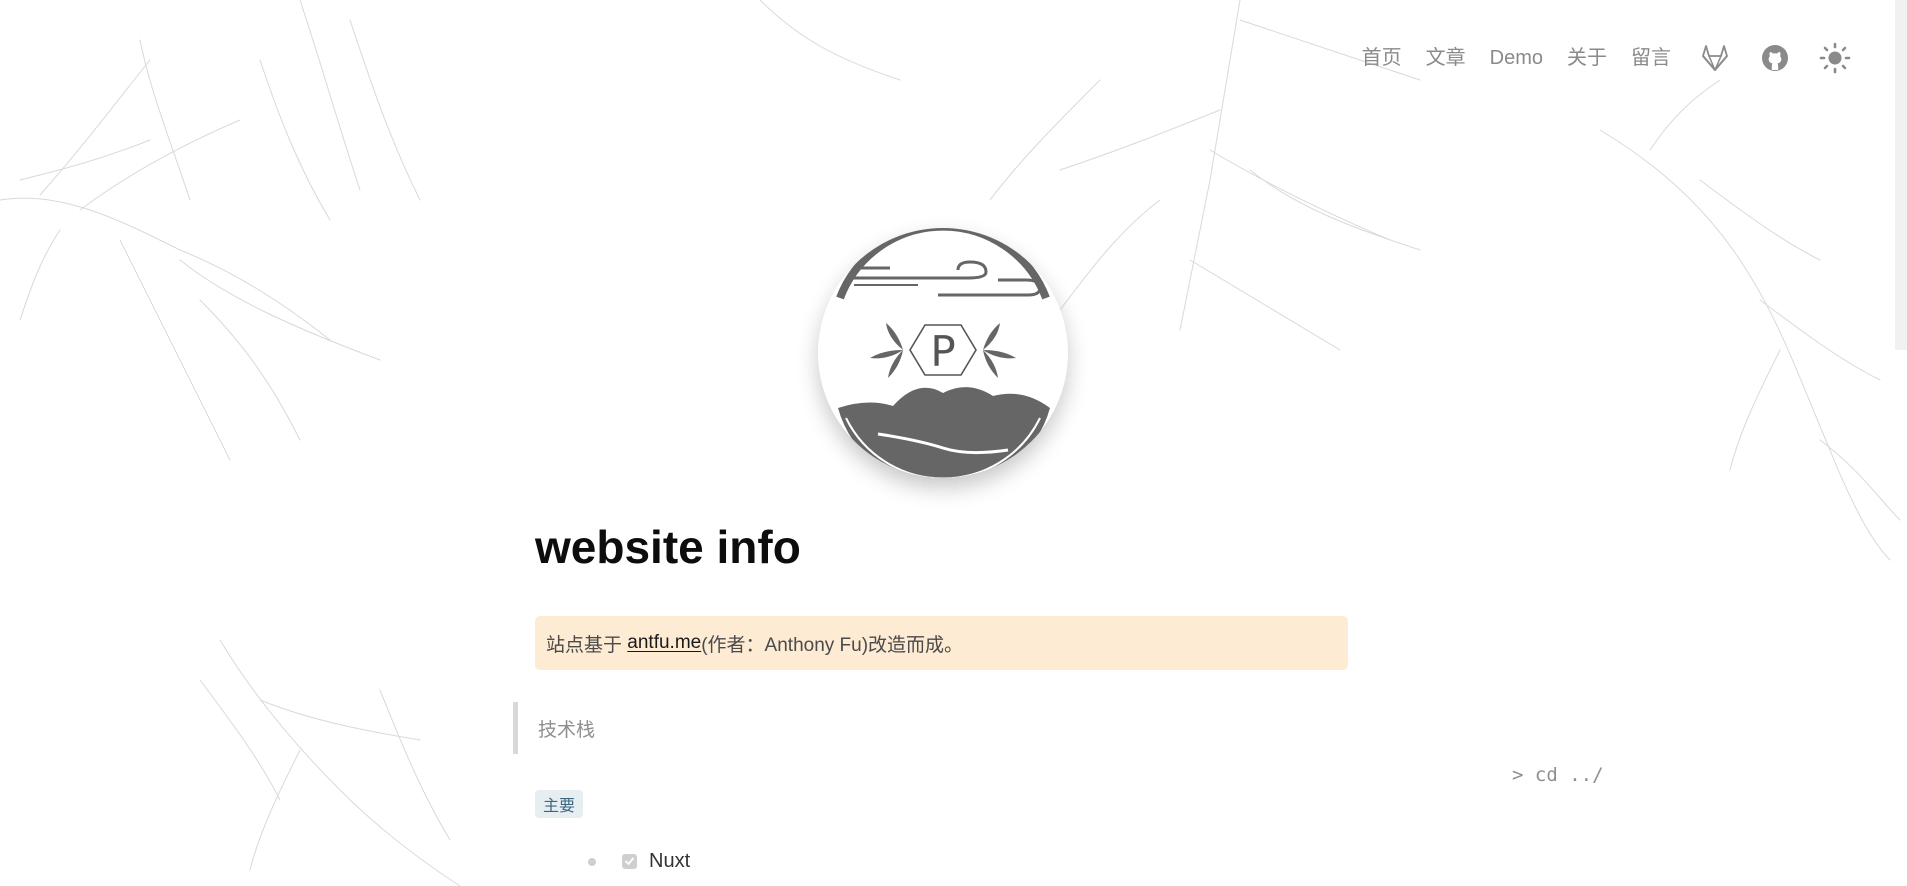 The height and width of the screenshot is (886, 1907). I want to click on nav-link-articles: 文章, so click(1446, 58).